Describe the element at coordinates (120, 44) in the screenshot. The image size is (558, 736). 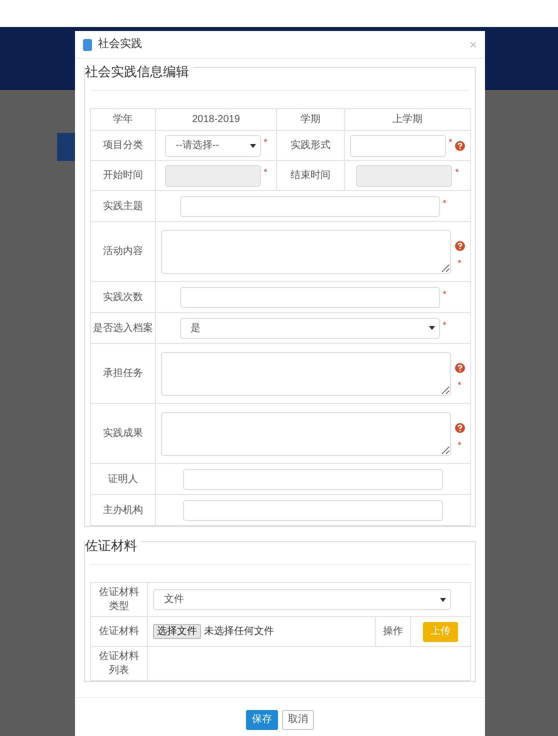
I see `dialog-title: 社会实践` at that location.